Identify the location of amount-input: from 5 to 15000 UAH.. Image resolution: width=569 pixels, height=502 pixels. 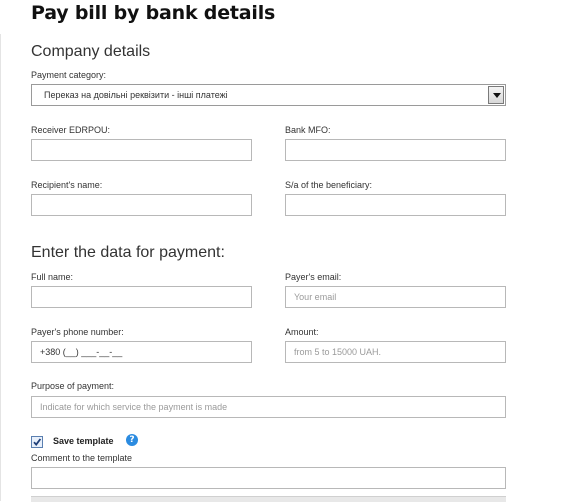
(395, 352).